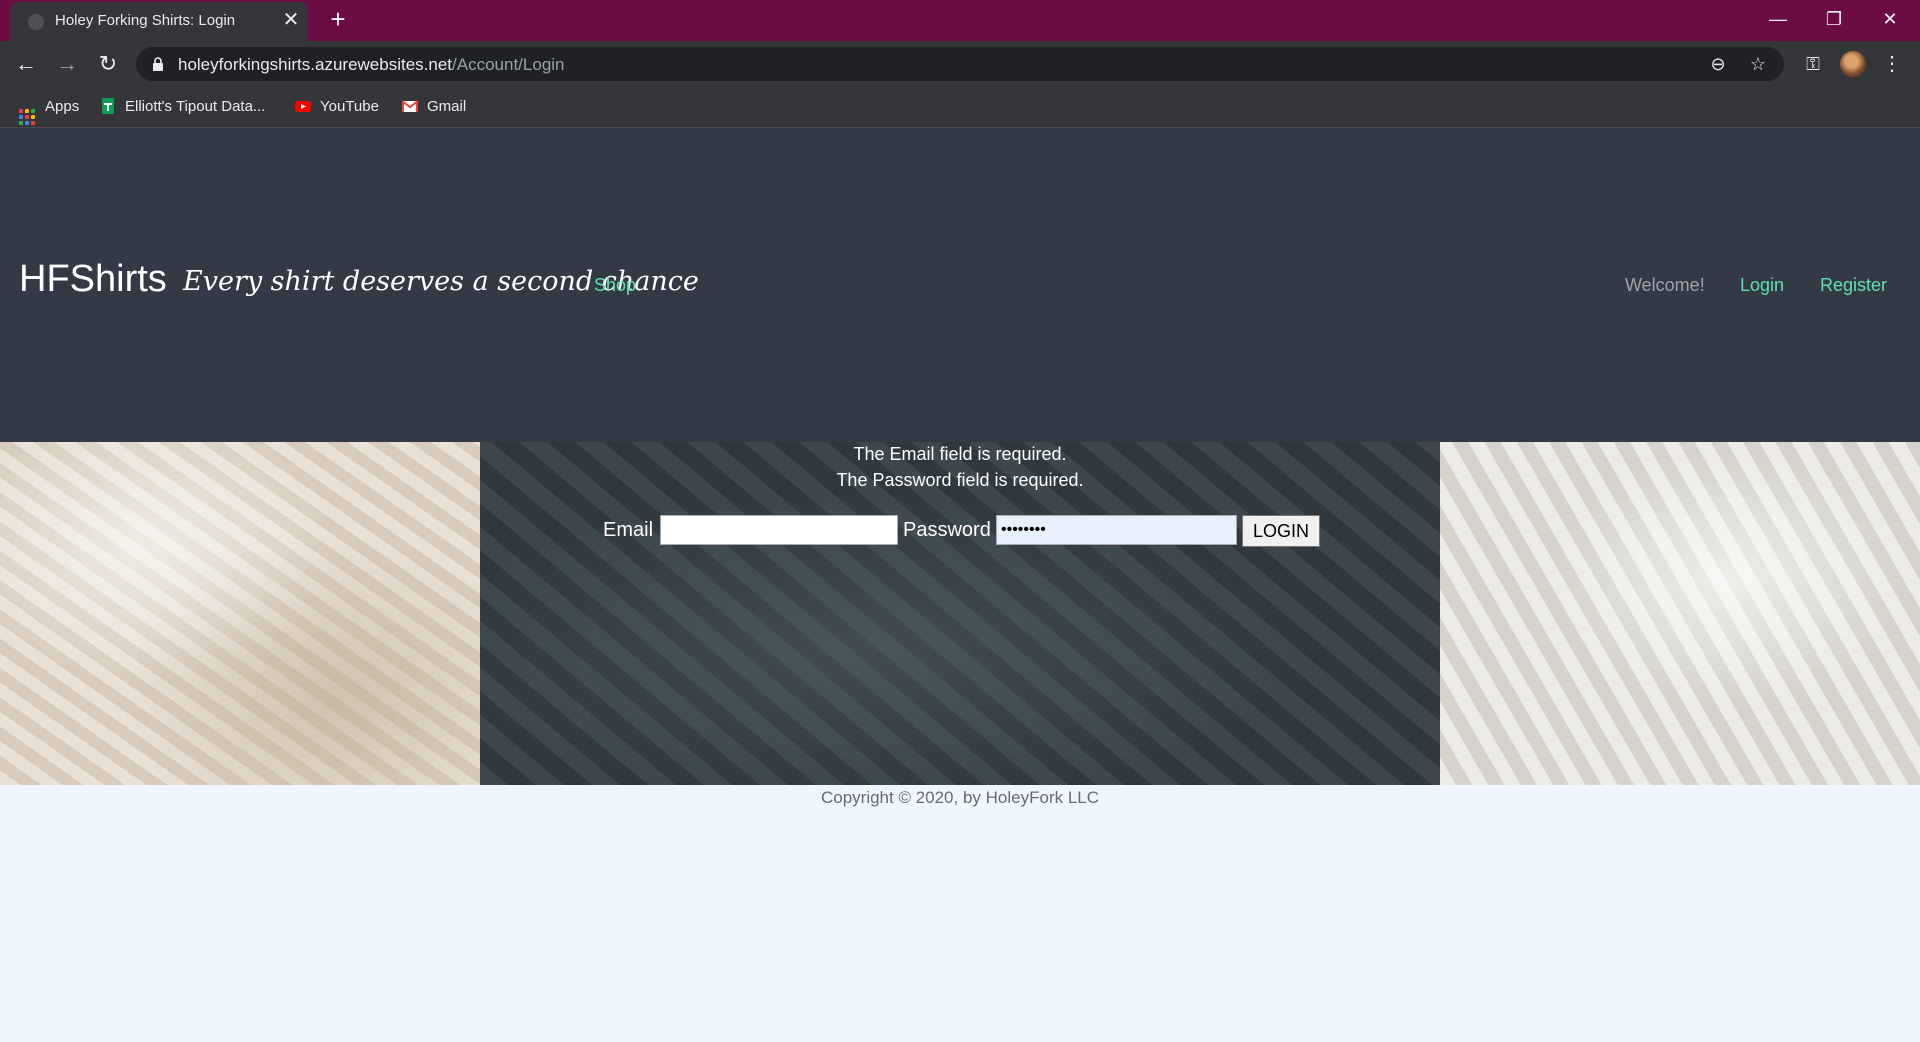 The width and height of the screenshot is (1920, 1042). What do you see at coordinates (508, 64) in the screenshot?
I see `url-path: /Account/Login` at bounding box center [508, 64].